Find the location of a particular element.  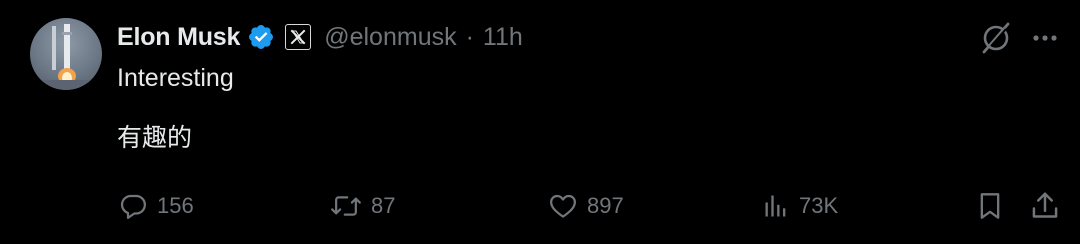

views-button: 73K is located at coordinates (800, 206).